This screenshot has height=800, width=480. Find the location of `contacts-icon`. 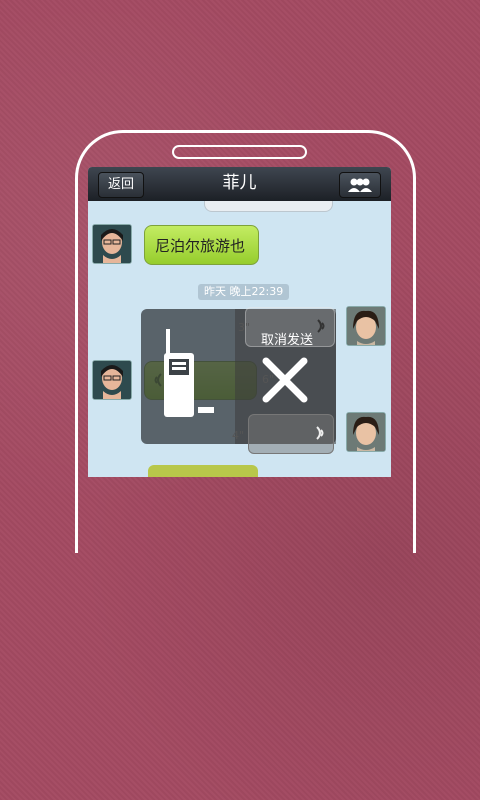

contacts-icon is located at coordinates (360, 185).